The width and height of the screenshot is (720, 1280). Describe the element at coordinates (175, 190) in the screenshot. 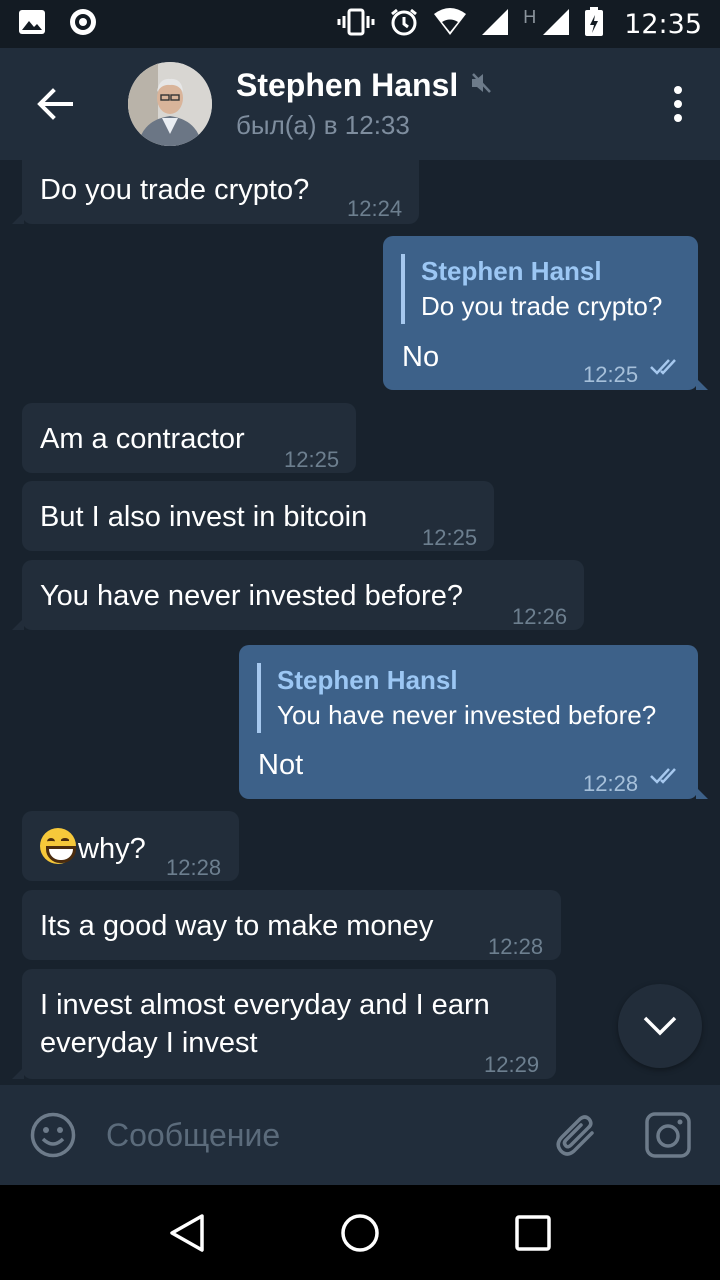

I see `message-text: Do you trade crypto?` at that location.